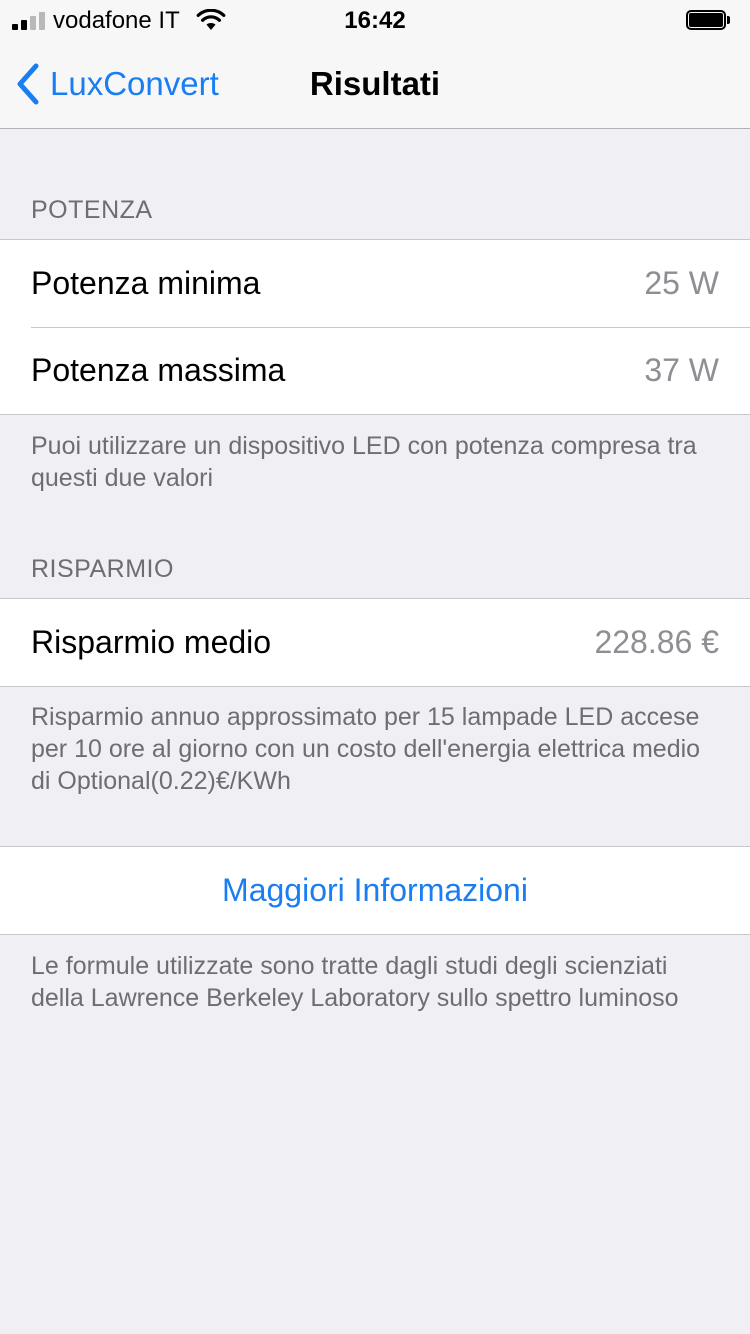 Image resolution: width=750 pixels, height=1334 pixels. Describe the element at coordinates (375, 370) in the screenshot. I see `row-potenza-massima: Potenza massima 37 W` at that location.